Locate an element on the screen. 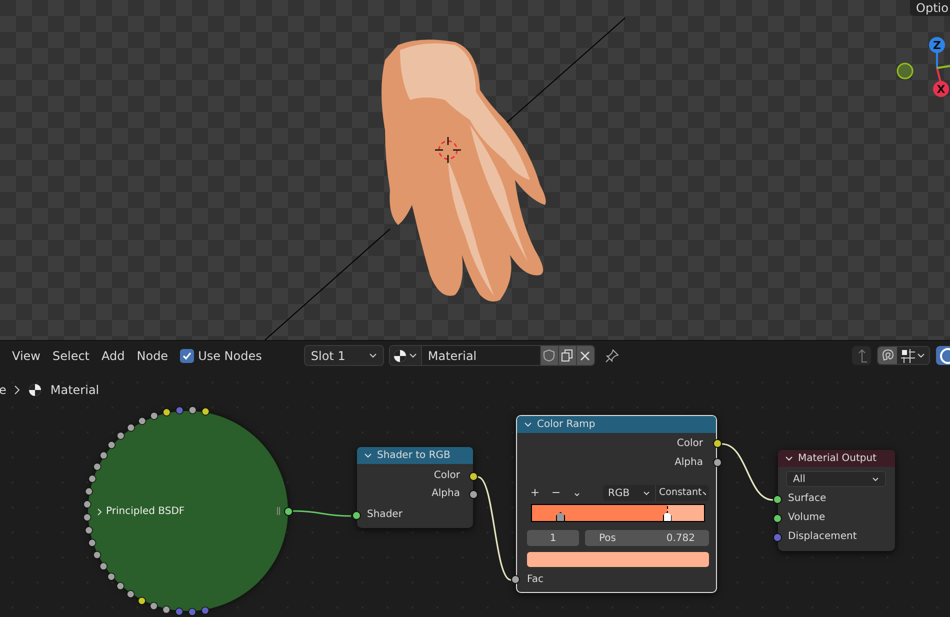  menu-item: Select is located at coordinates (71, 355).